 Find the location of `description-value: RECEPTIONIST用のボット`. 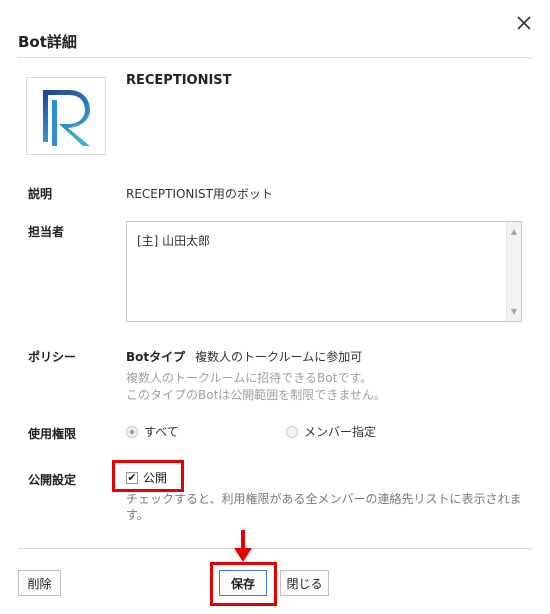

description-value: RECEPTIONIST用のボット is located at coordinates (199, 194).